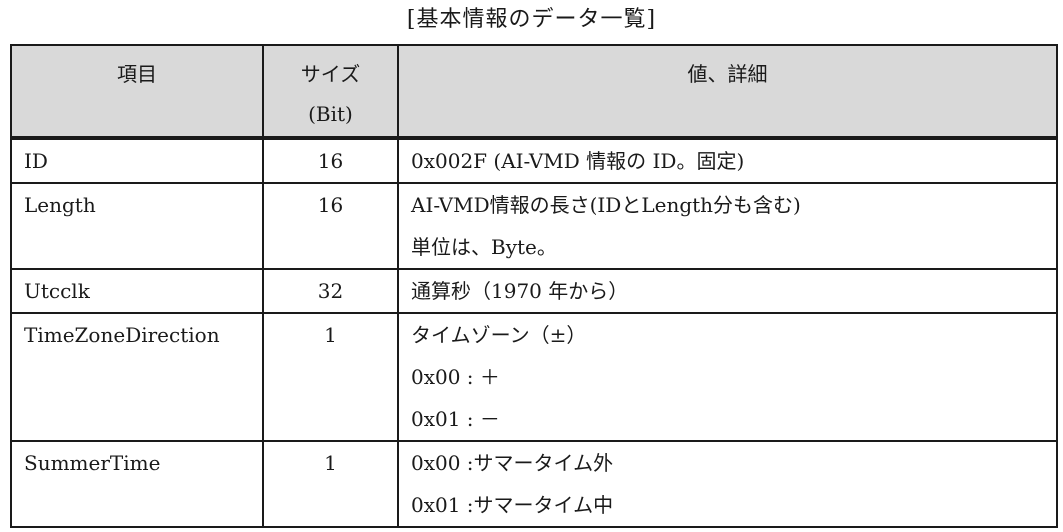 Image resolution: width=1063 pixels, height=532 pixels. I want to click on detail-line: AI-VMD情報の長さ(IDとLength分も含む), so click(606, 205).